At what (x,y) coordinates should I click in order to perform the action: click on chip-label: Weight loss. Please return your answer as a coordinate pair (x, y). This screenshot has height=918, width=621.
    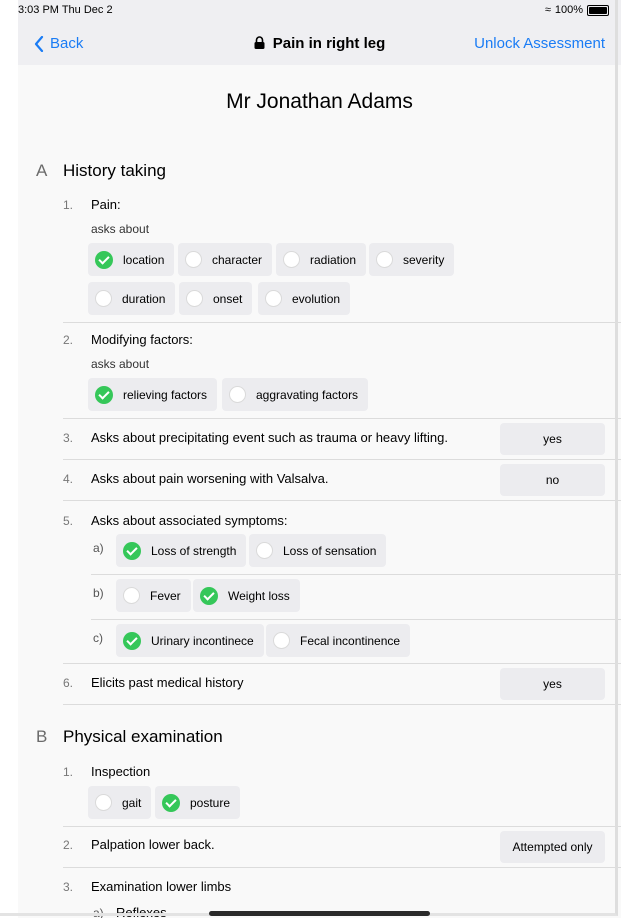
    Looking at the image, I should click on (259, 595).